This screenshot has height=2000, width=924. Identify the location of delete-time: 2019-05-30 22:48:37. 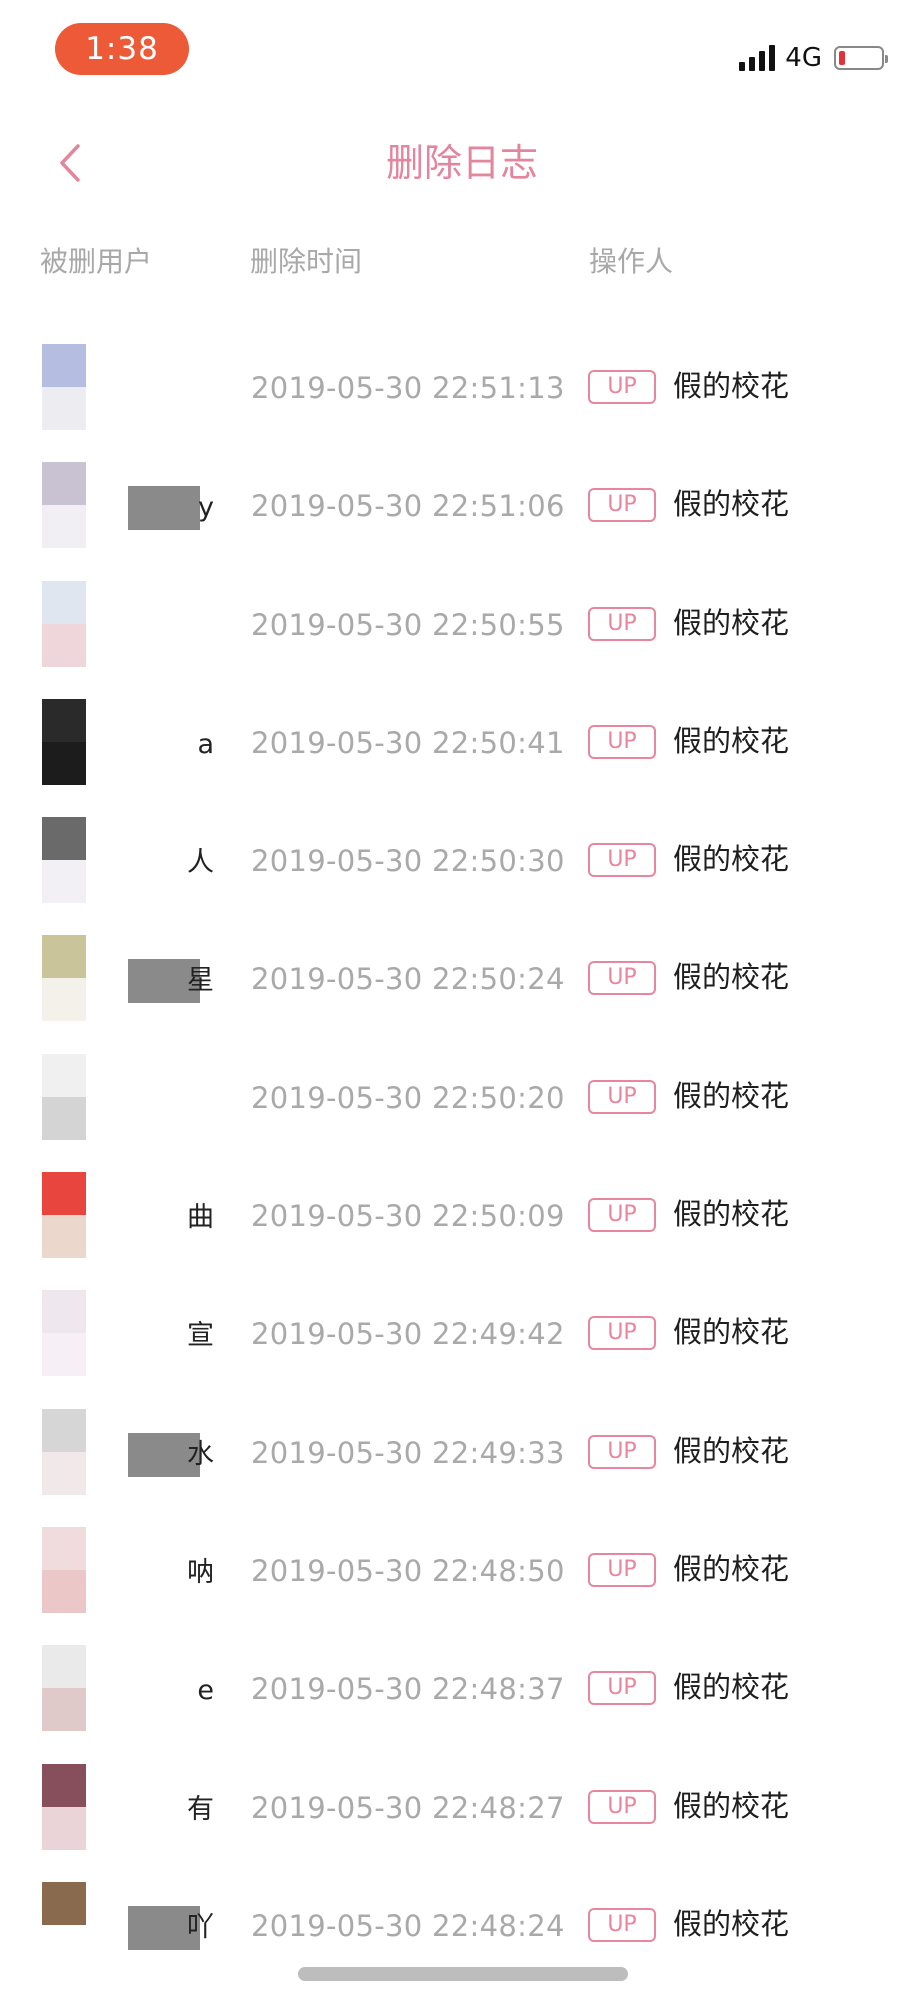
(408, 1689).